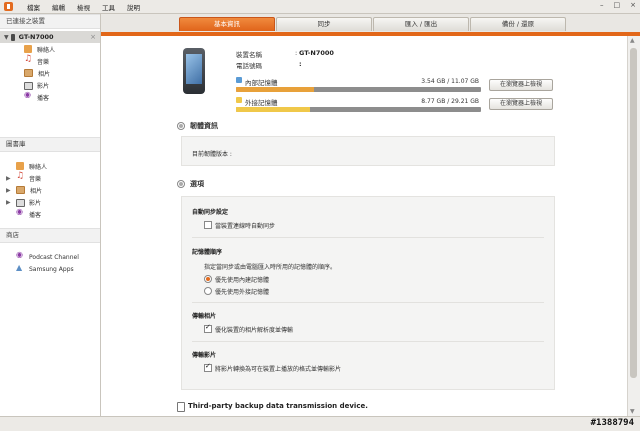 The image size is (640, 431). I want to click on device-item: ▼ GT-N7000 ×, so click(50, 37).